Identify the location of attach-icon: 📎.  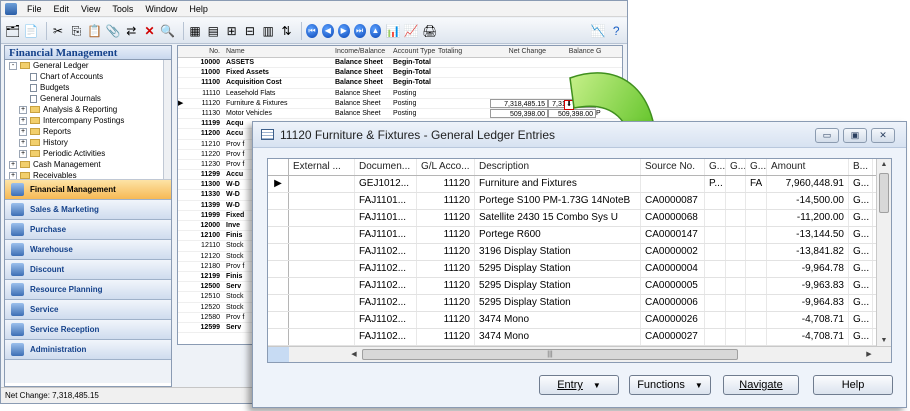
(113, 31).